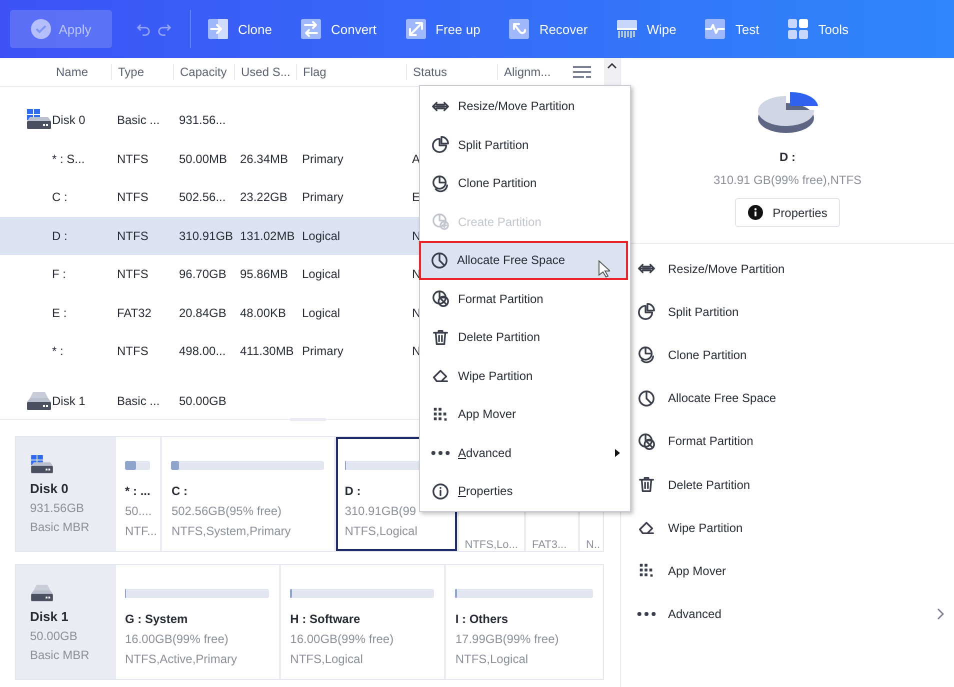 Image resolution: width=954 pixels, height=687 pixels. What do you see at coordinates (732, 29) in the screenshot?
I see `toolbar-button: Test` at bounding box center [732, 29].